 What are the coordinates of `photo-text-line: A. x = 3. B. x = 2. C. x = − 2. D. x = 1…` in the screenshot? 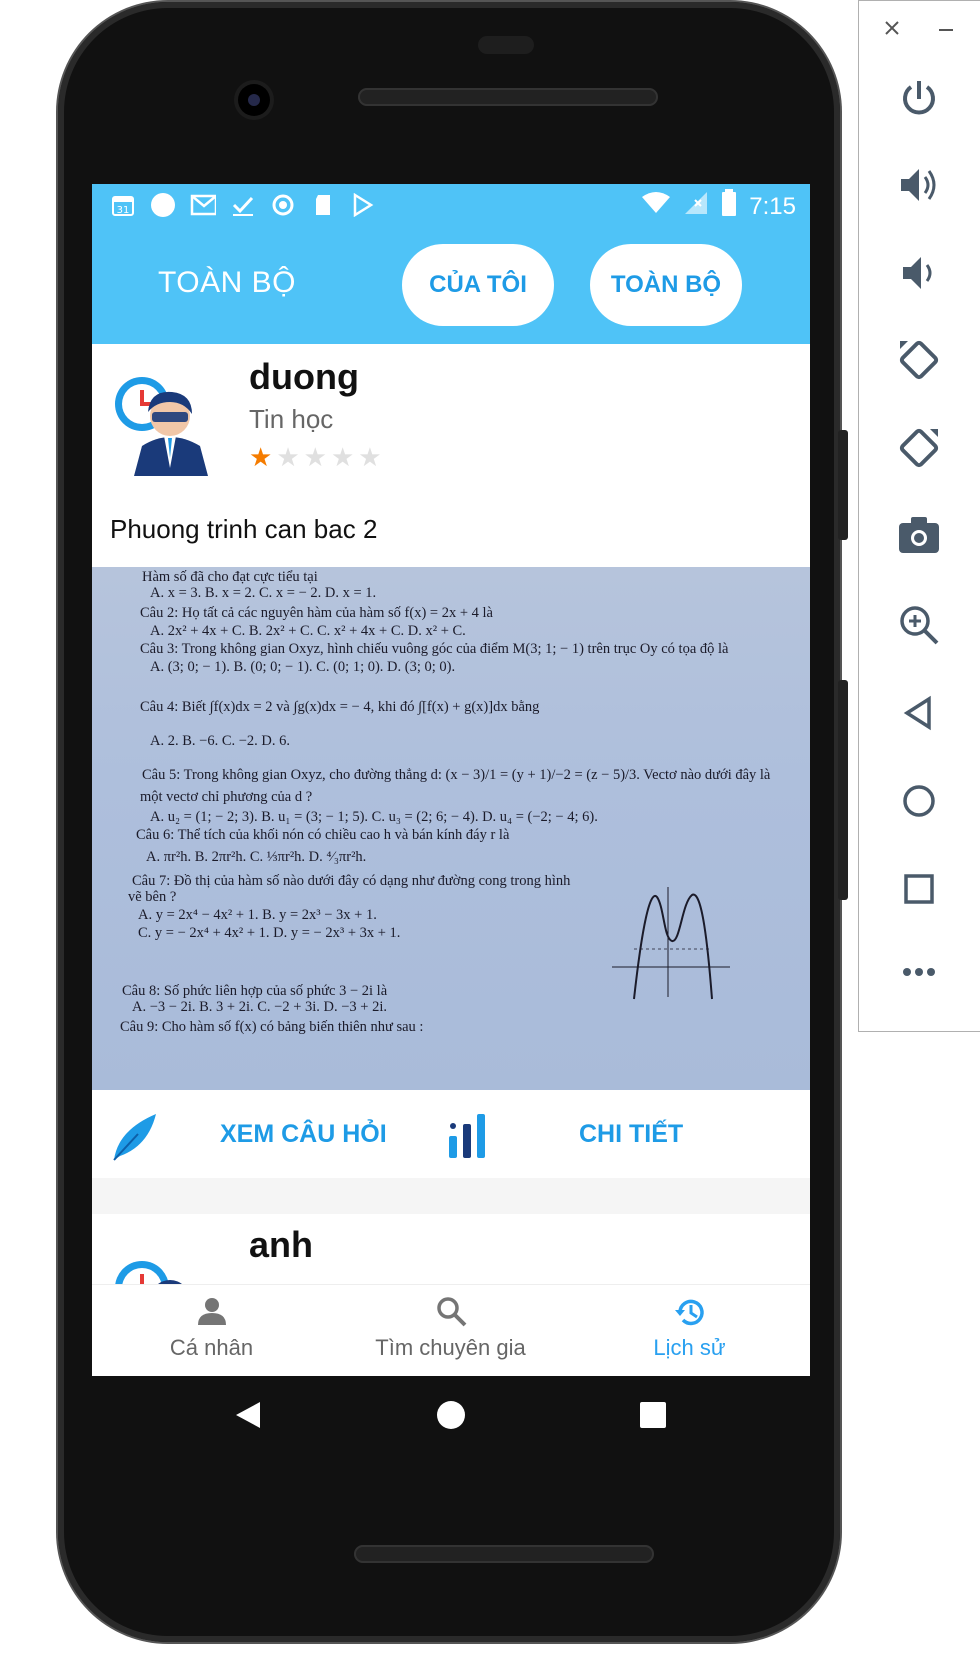 It's located at (263, 593).